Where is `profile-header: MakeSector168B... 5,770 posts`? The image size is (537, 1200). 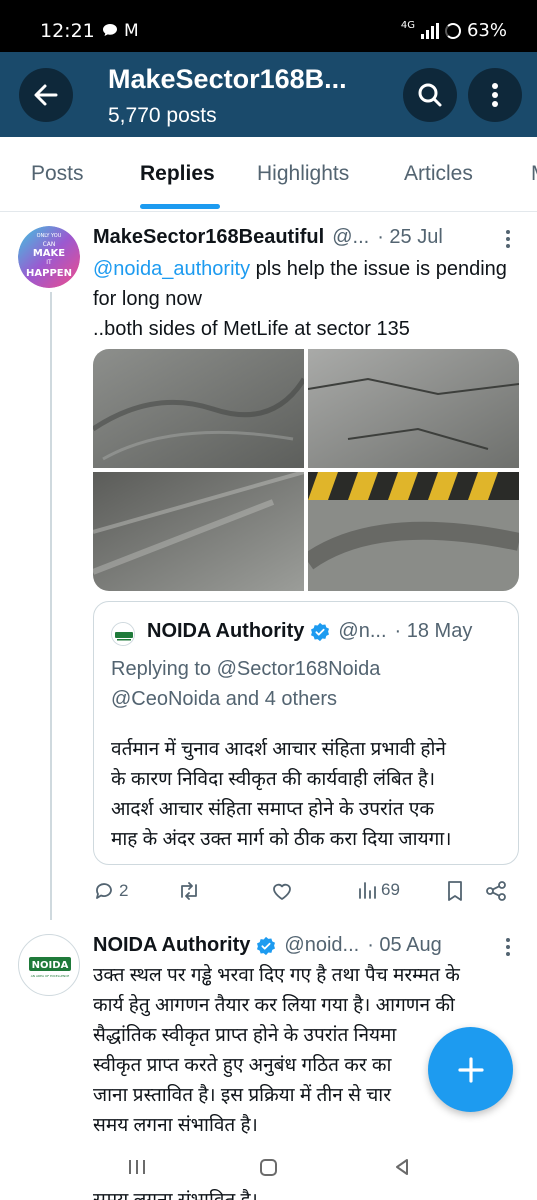
profile-header: MakeSector168B... 5,770 posts is located at coordinates (268, 94).